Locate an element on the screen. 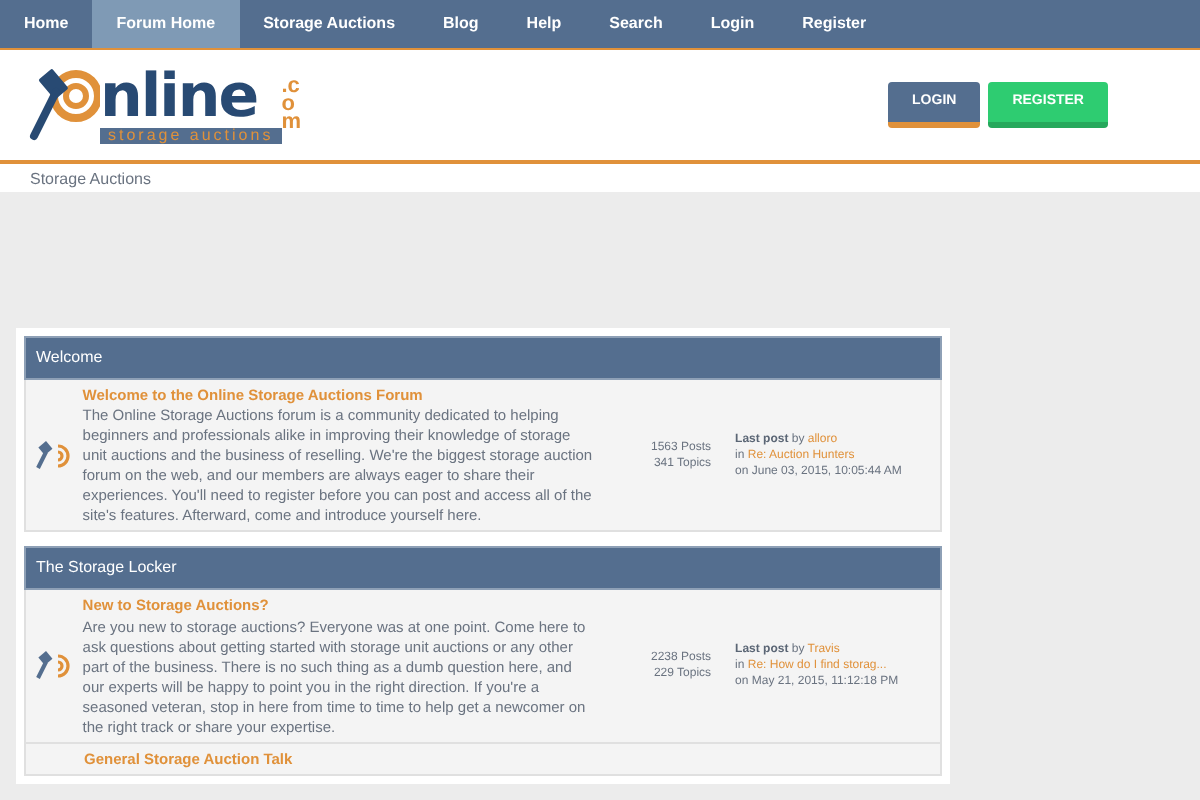 This screenshot has width=1200, height=800. category-header: Welcome is located at coordinates (483, 358).